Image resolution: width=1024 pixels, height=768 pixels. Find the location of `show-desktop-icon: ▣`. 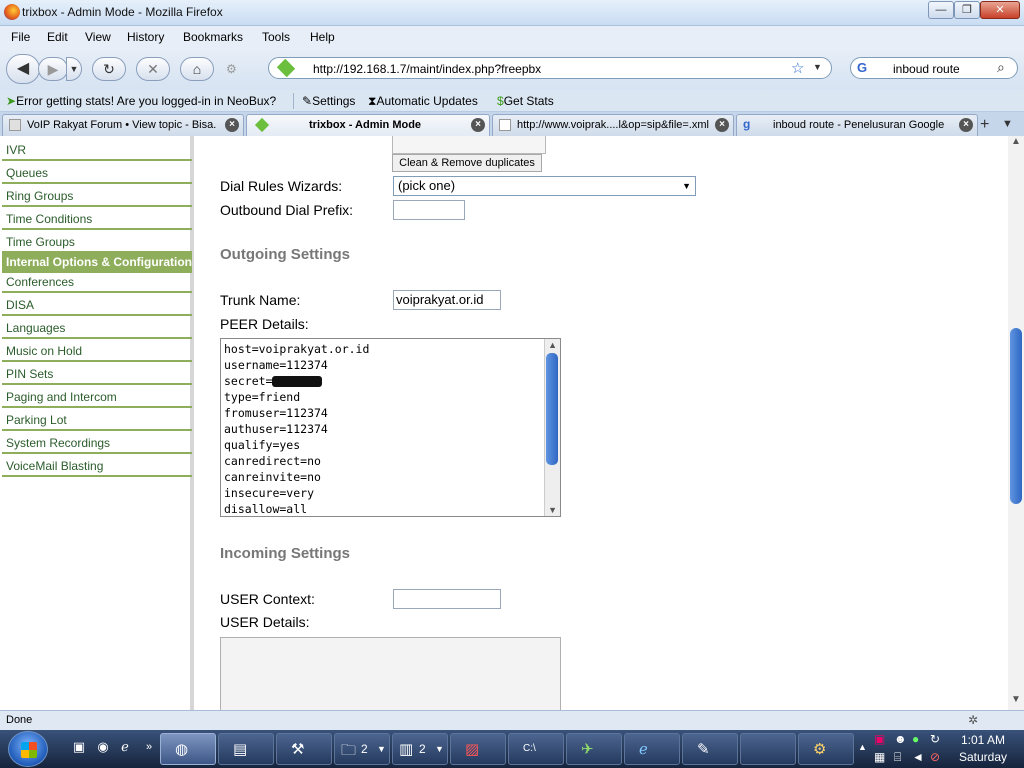

show-desktop-icon: ▣ is located at coordinates (79, 747).